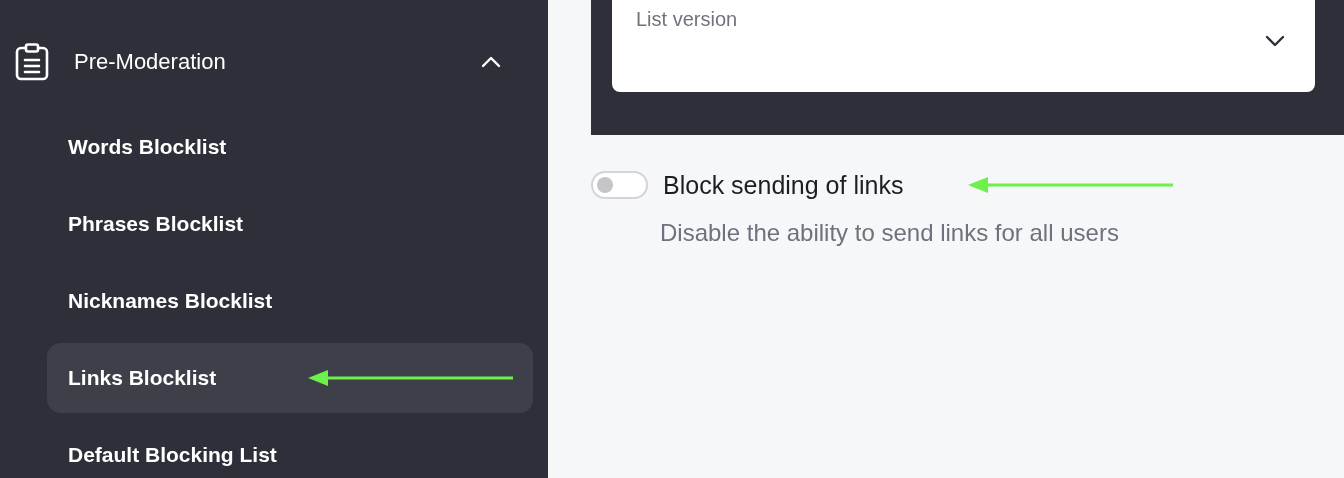 The image size is (1344, 478). Describe the element at coordinates (687, 19) in the screenshot. I see `select-placeholder: List version` at that location.